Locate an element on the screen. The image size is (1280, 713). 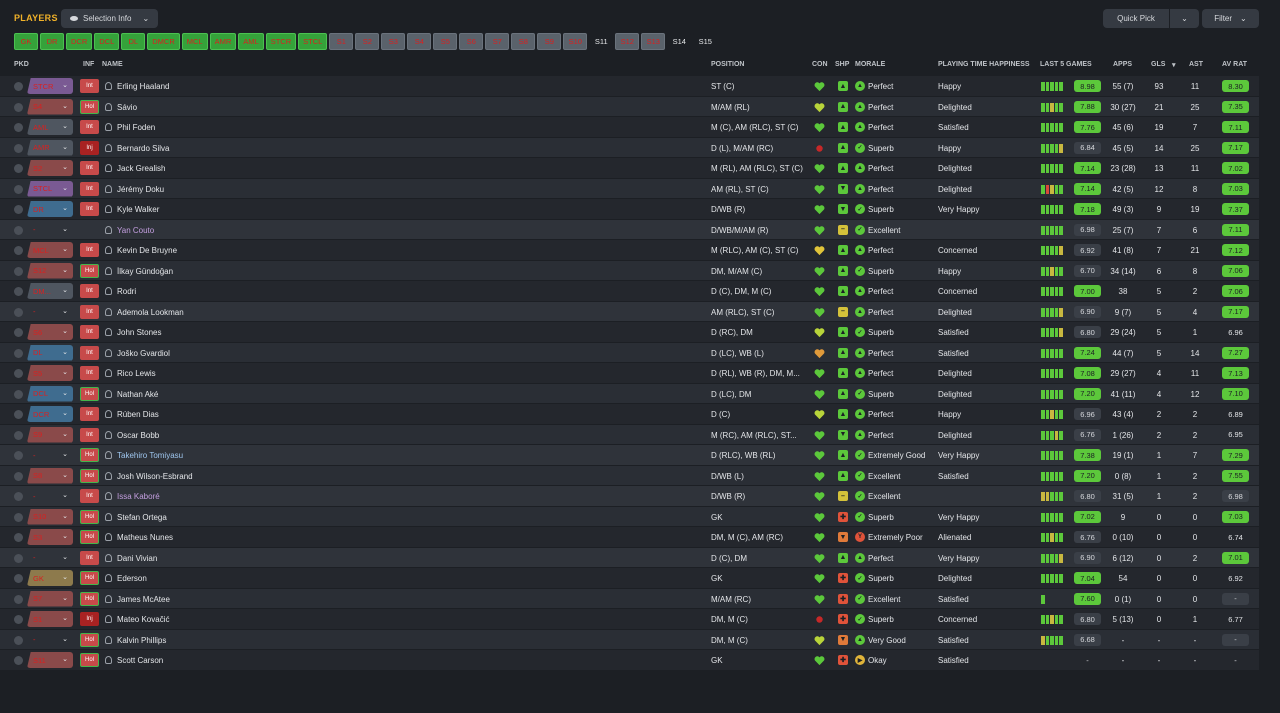
position-chip: DMCR is located at coordinates (163, 41).